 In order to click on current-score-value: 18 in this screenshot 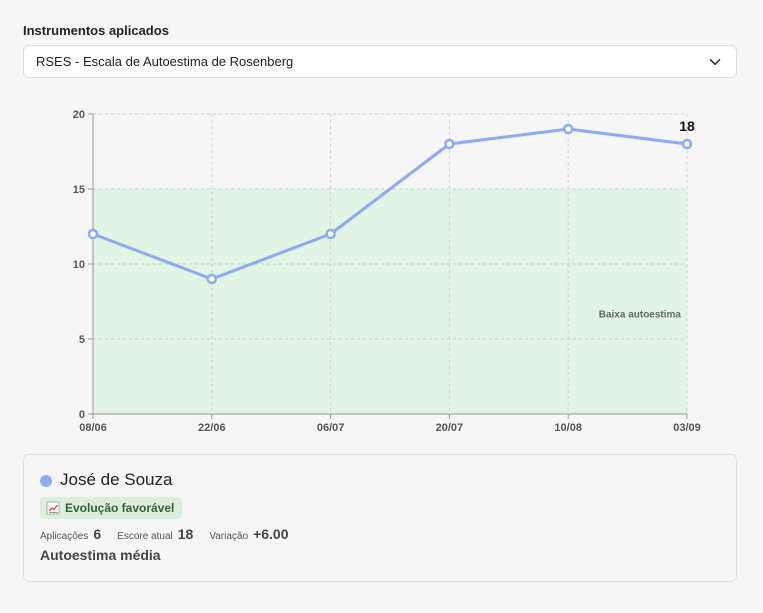, I will do `click(185, 534)`.